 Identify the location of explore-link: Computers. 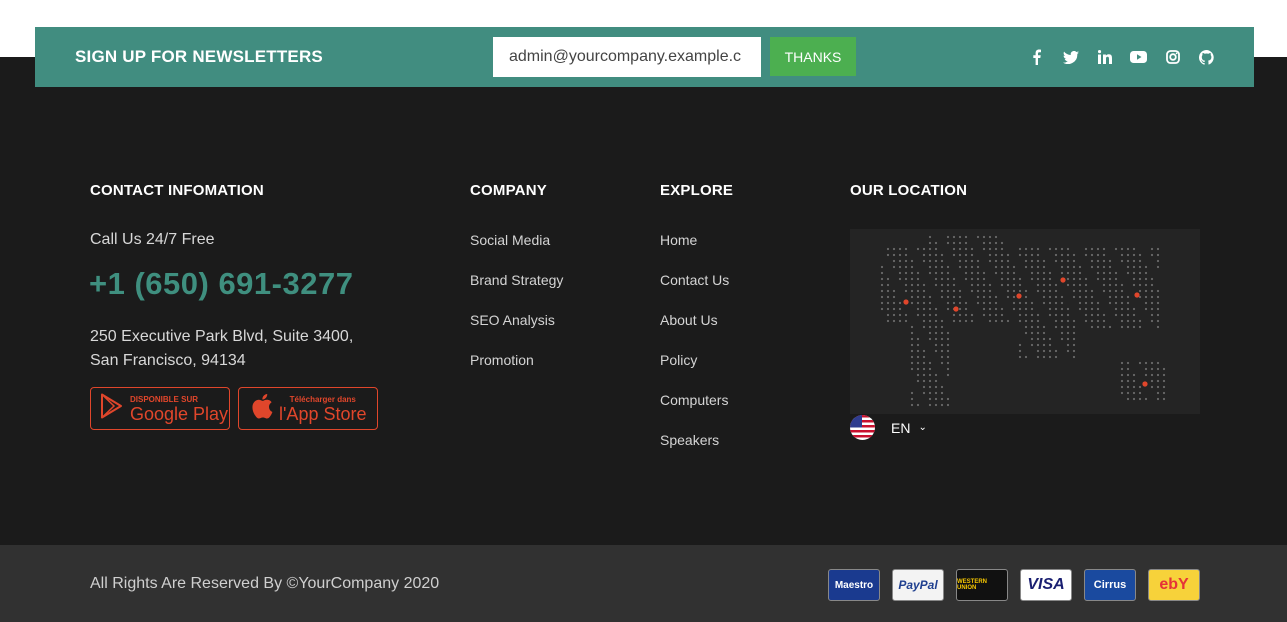
(694, 412).